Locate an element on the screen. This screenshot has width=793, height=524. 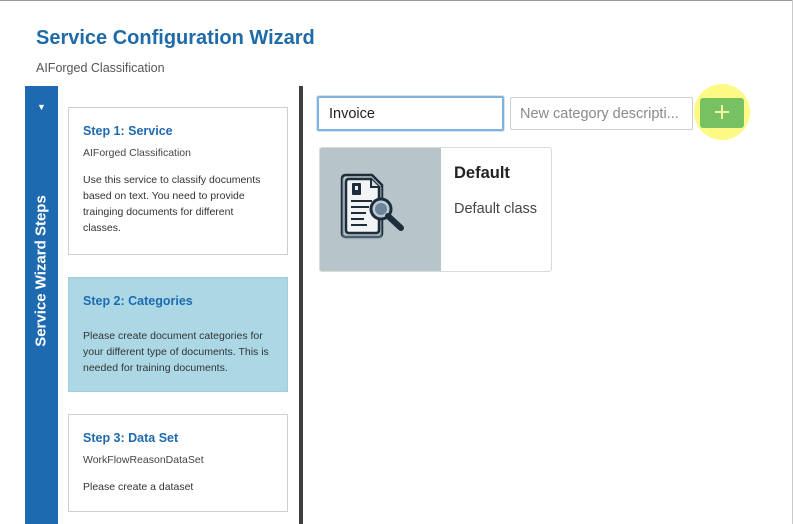
category-card: Default Default class is located at coordinates (435, 209).